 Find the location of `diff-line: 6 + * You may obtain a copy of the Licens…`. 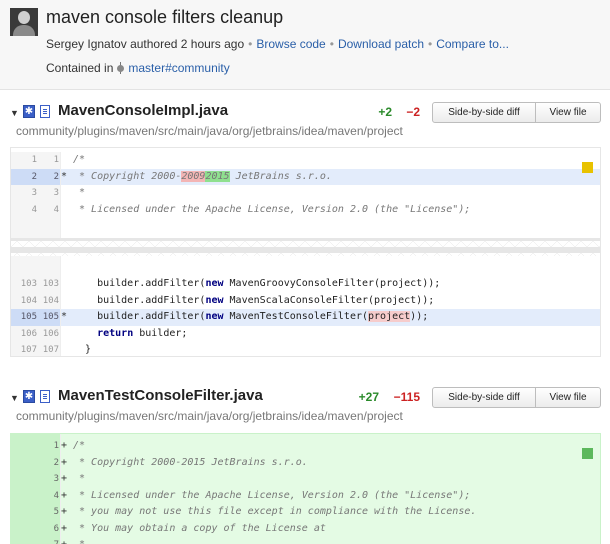

diff-line: 6 + * You may obtain a copy of the Licens… is located at coordinates (305, 529).